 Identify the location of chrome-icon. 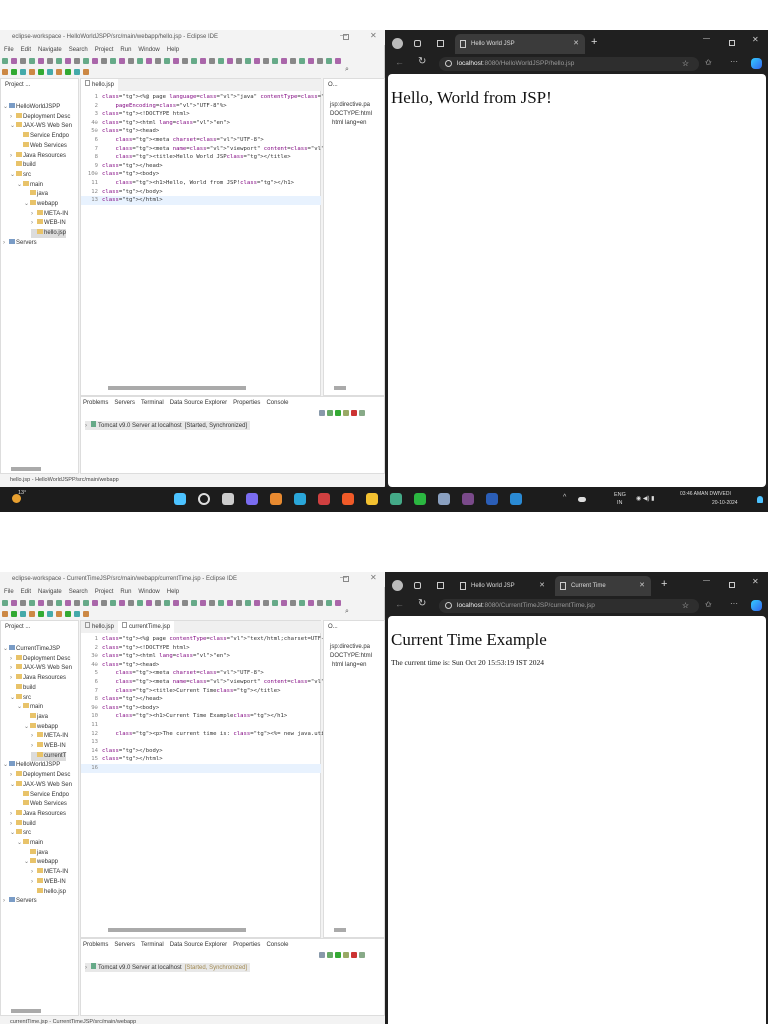
(396, 499).